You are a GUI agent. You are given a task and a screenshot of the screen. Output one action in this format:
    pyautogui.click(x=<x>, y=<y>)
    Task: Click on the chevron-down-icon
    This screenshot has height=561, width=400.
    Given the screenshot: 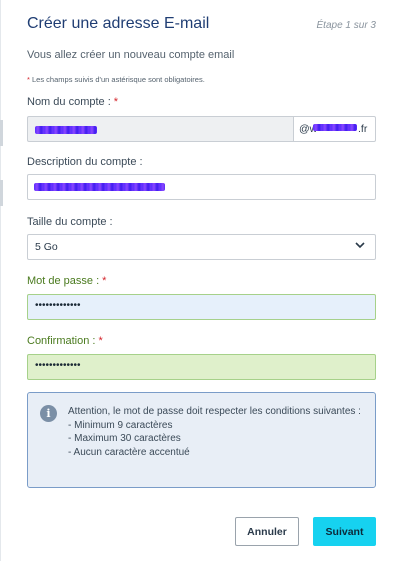 What is the action you would take?
    pyautogui.click(x=360, y=245)
    